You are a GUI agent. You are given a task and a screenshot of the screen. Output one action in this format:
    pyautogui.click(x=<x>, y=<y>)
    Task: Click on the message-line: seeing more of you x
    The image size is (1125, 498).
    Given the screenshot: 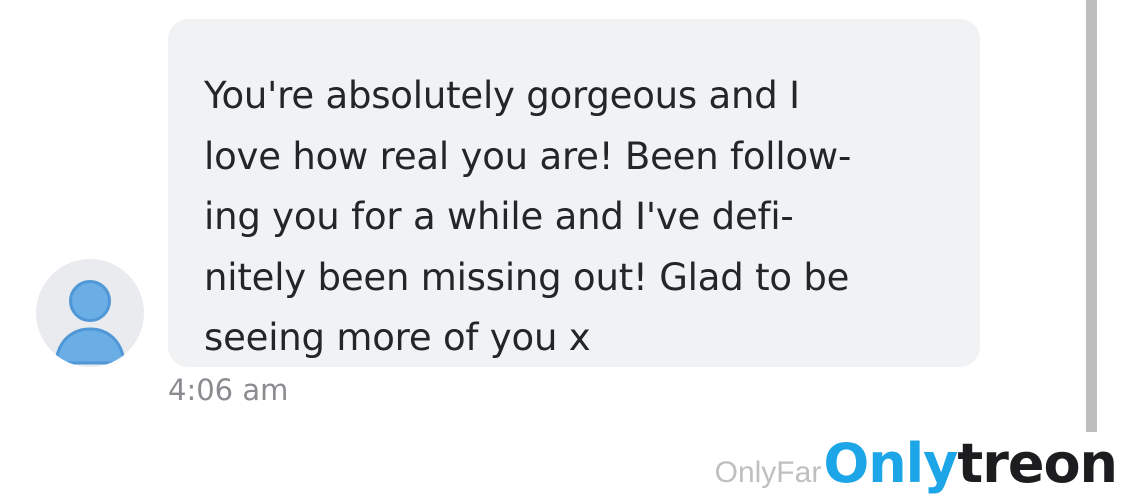 What is the action you would take?
    pyautogui.click(x=397, y=337)
    